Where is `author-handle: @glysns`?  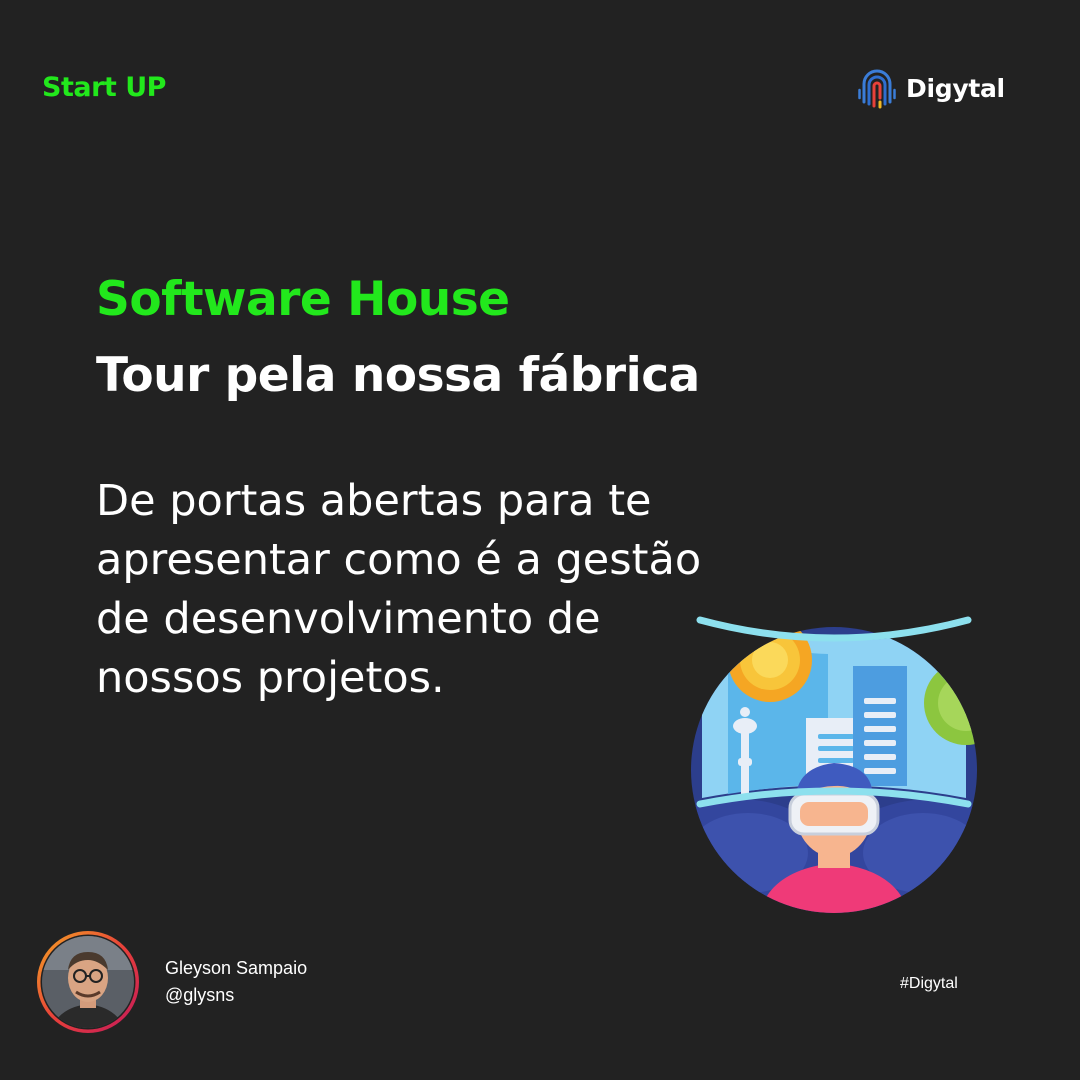 author-handle: @glysns is located at coordinates (200, 995).